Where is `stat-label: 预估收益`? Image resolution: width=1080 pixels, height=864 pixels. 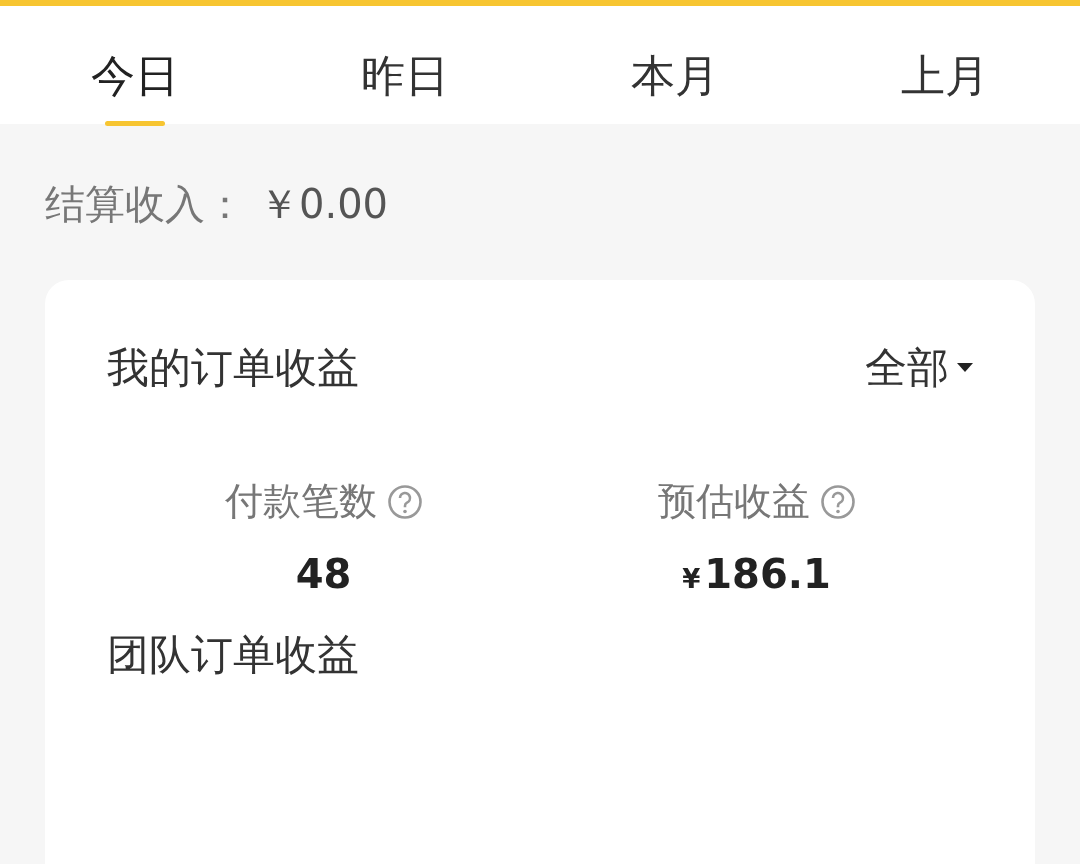
stat-label: 预估收益 is located at coordinates (733, 501).